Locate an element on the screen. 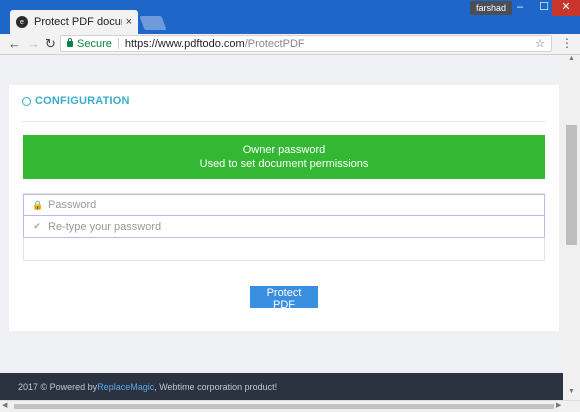  window-titlebar: e Protect PDF documents × farshad – ☐ ✕ is located at coordinates (290, 17).